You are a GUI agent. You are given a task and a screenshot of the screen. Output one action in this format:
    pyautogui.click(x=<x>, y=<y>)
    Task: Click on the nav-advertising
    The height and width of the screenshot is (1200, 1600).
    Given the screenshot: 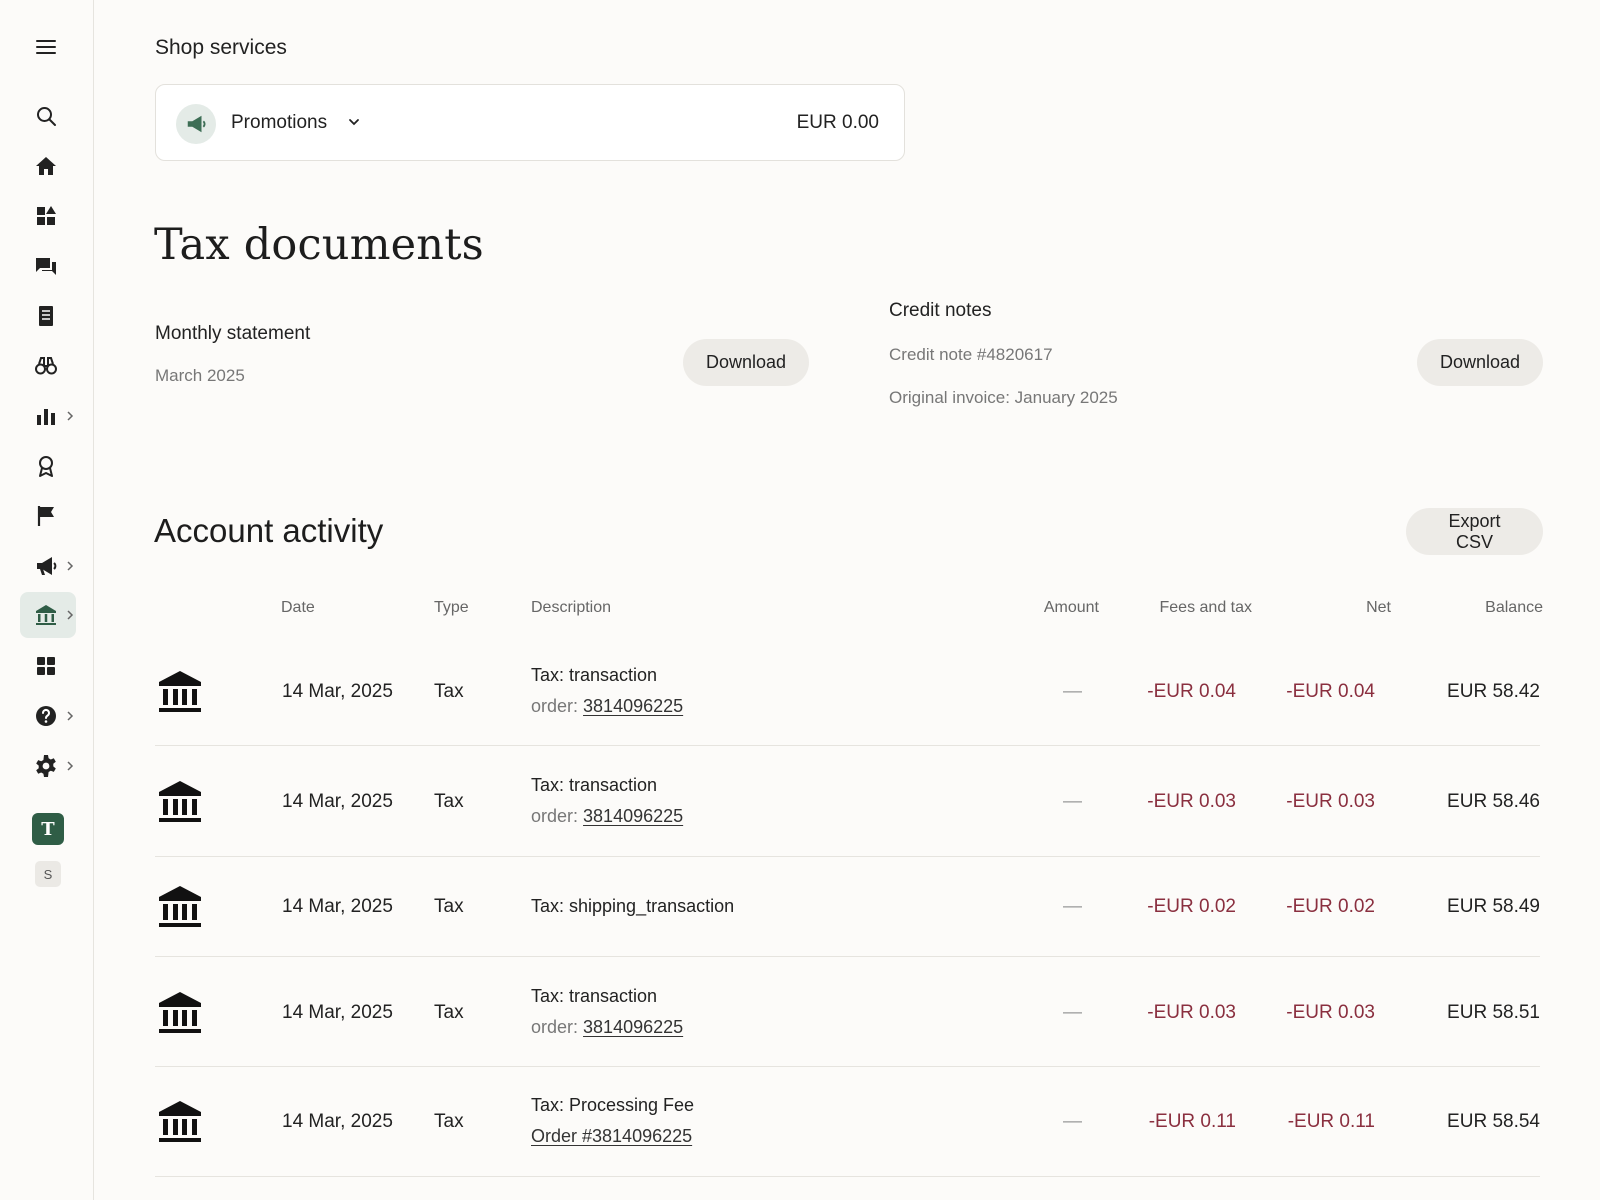 What is the action you would take?
    pyautogui.click(x=48, y=566)
    